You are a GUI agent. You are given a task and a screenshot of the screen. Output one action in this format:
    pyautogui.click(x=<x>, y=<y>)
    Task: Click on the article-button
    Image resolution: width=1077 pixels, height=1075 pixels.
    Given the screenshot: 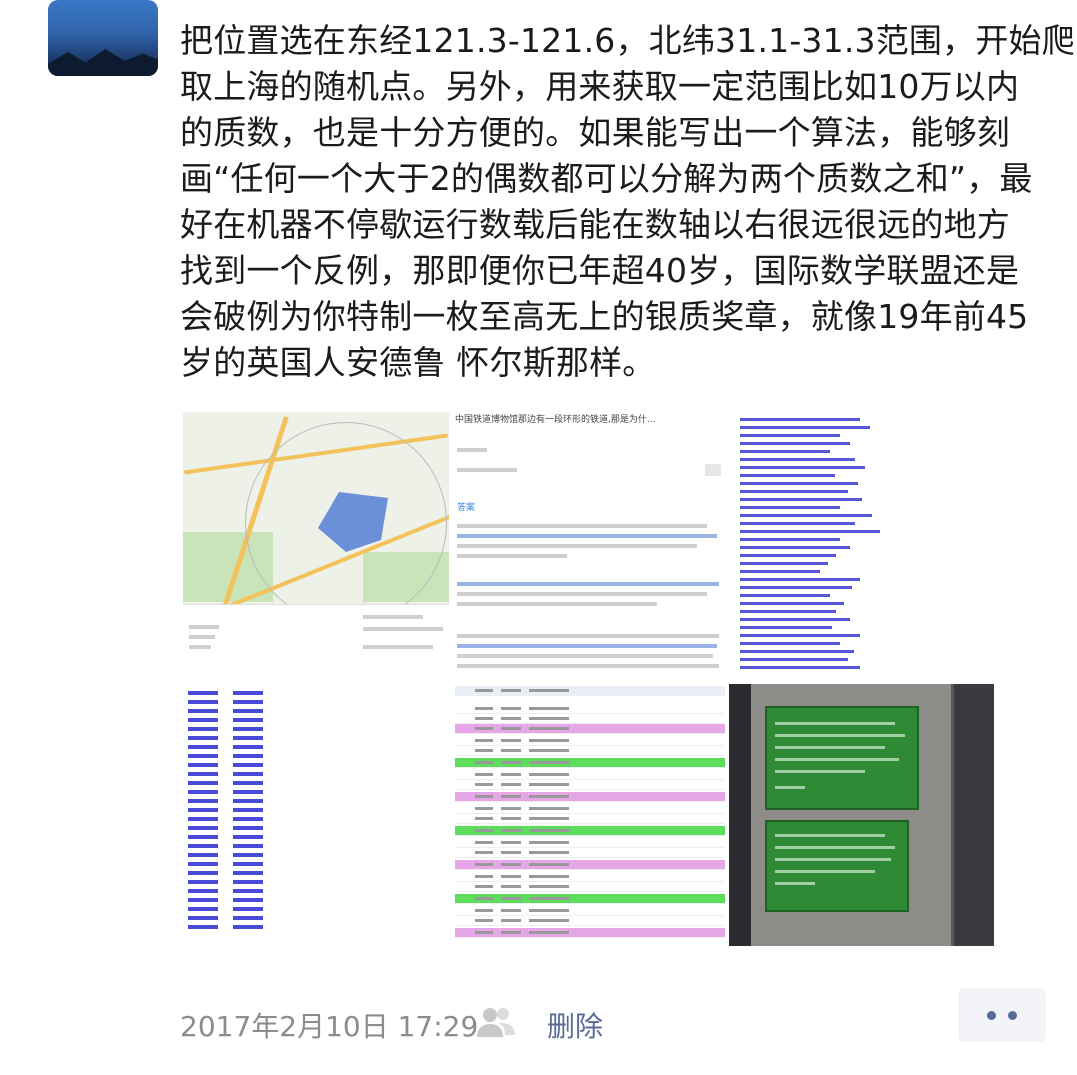 What is the action you would take?
    pyautogui.click(x=713, y=470)
    